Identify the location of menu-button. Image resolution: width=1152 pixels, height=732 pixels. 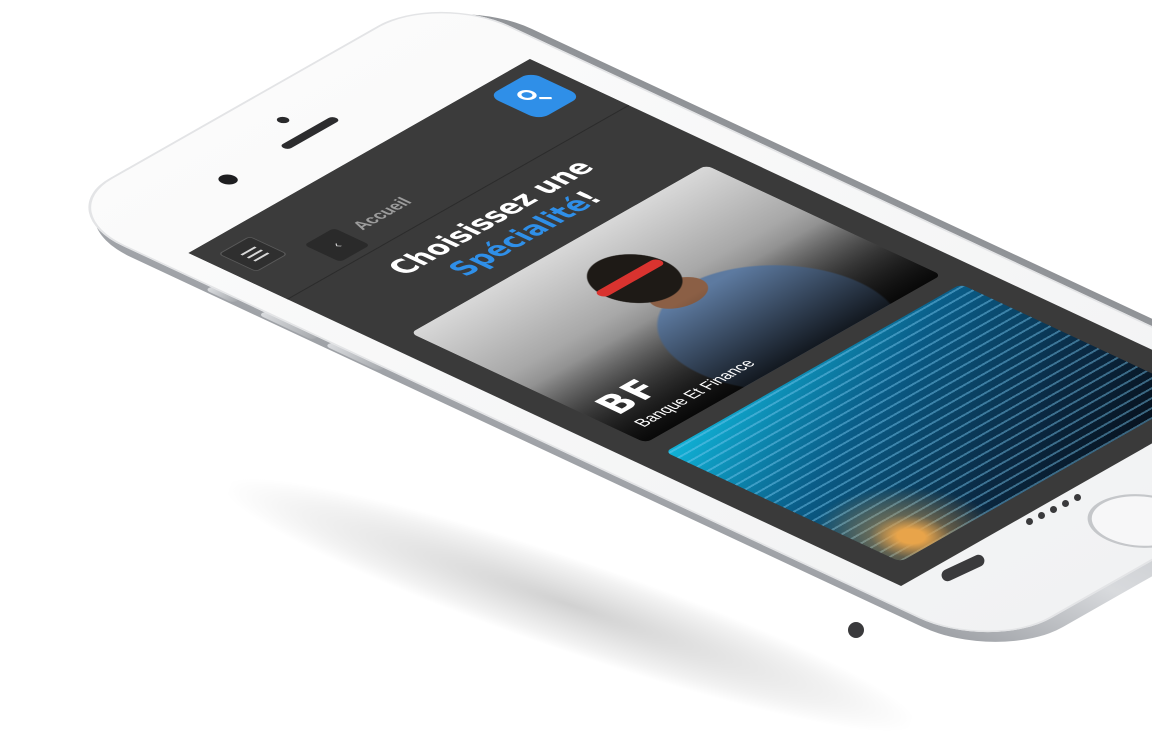
(253, 254).